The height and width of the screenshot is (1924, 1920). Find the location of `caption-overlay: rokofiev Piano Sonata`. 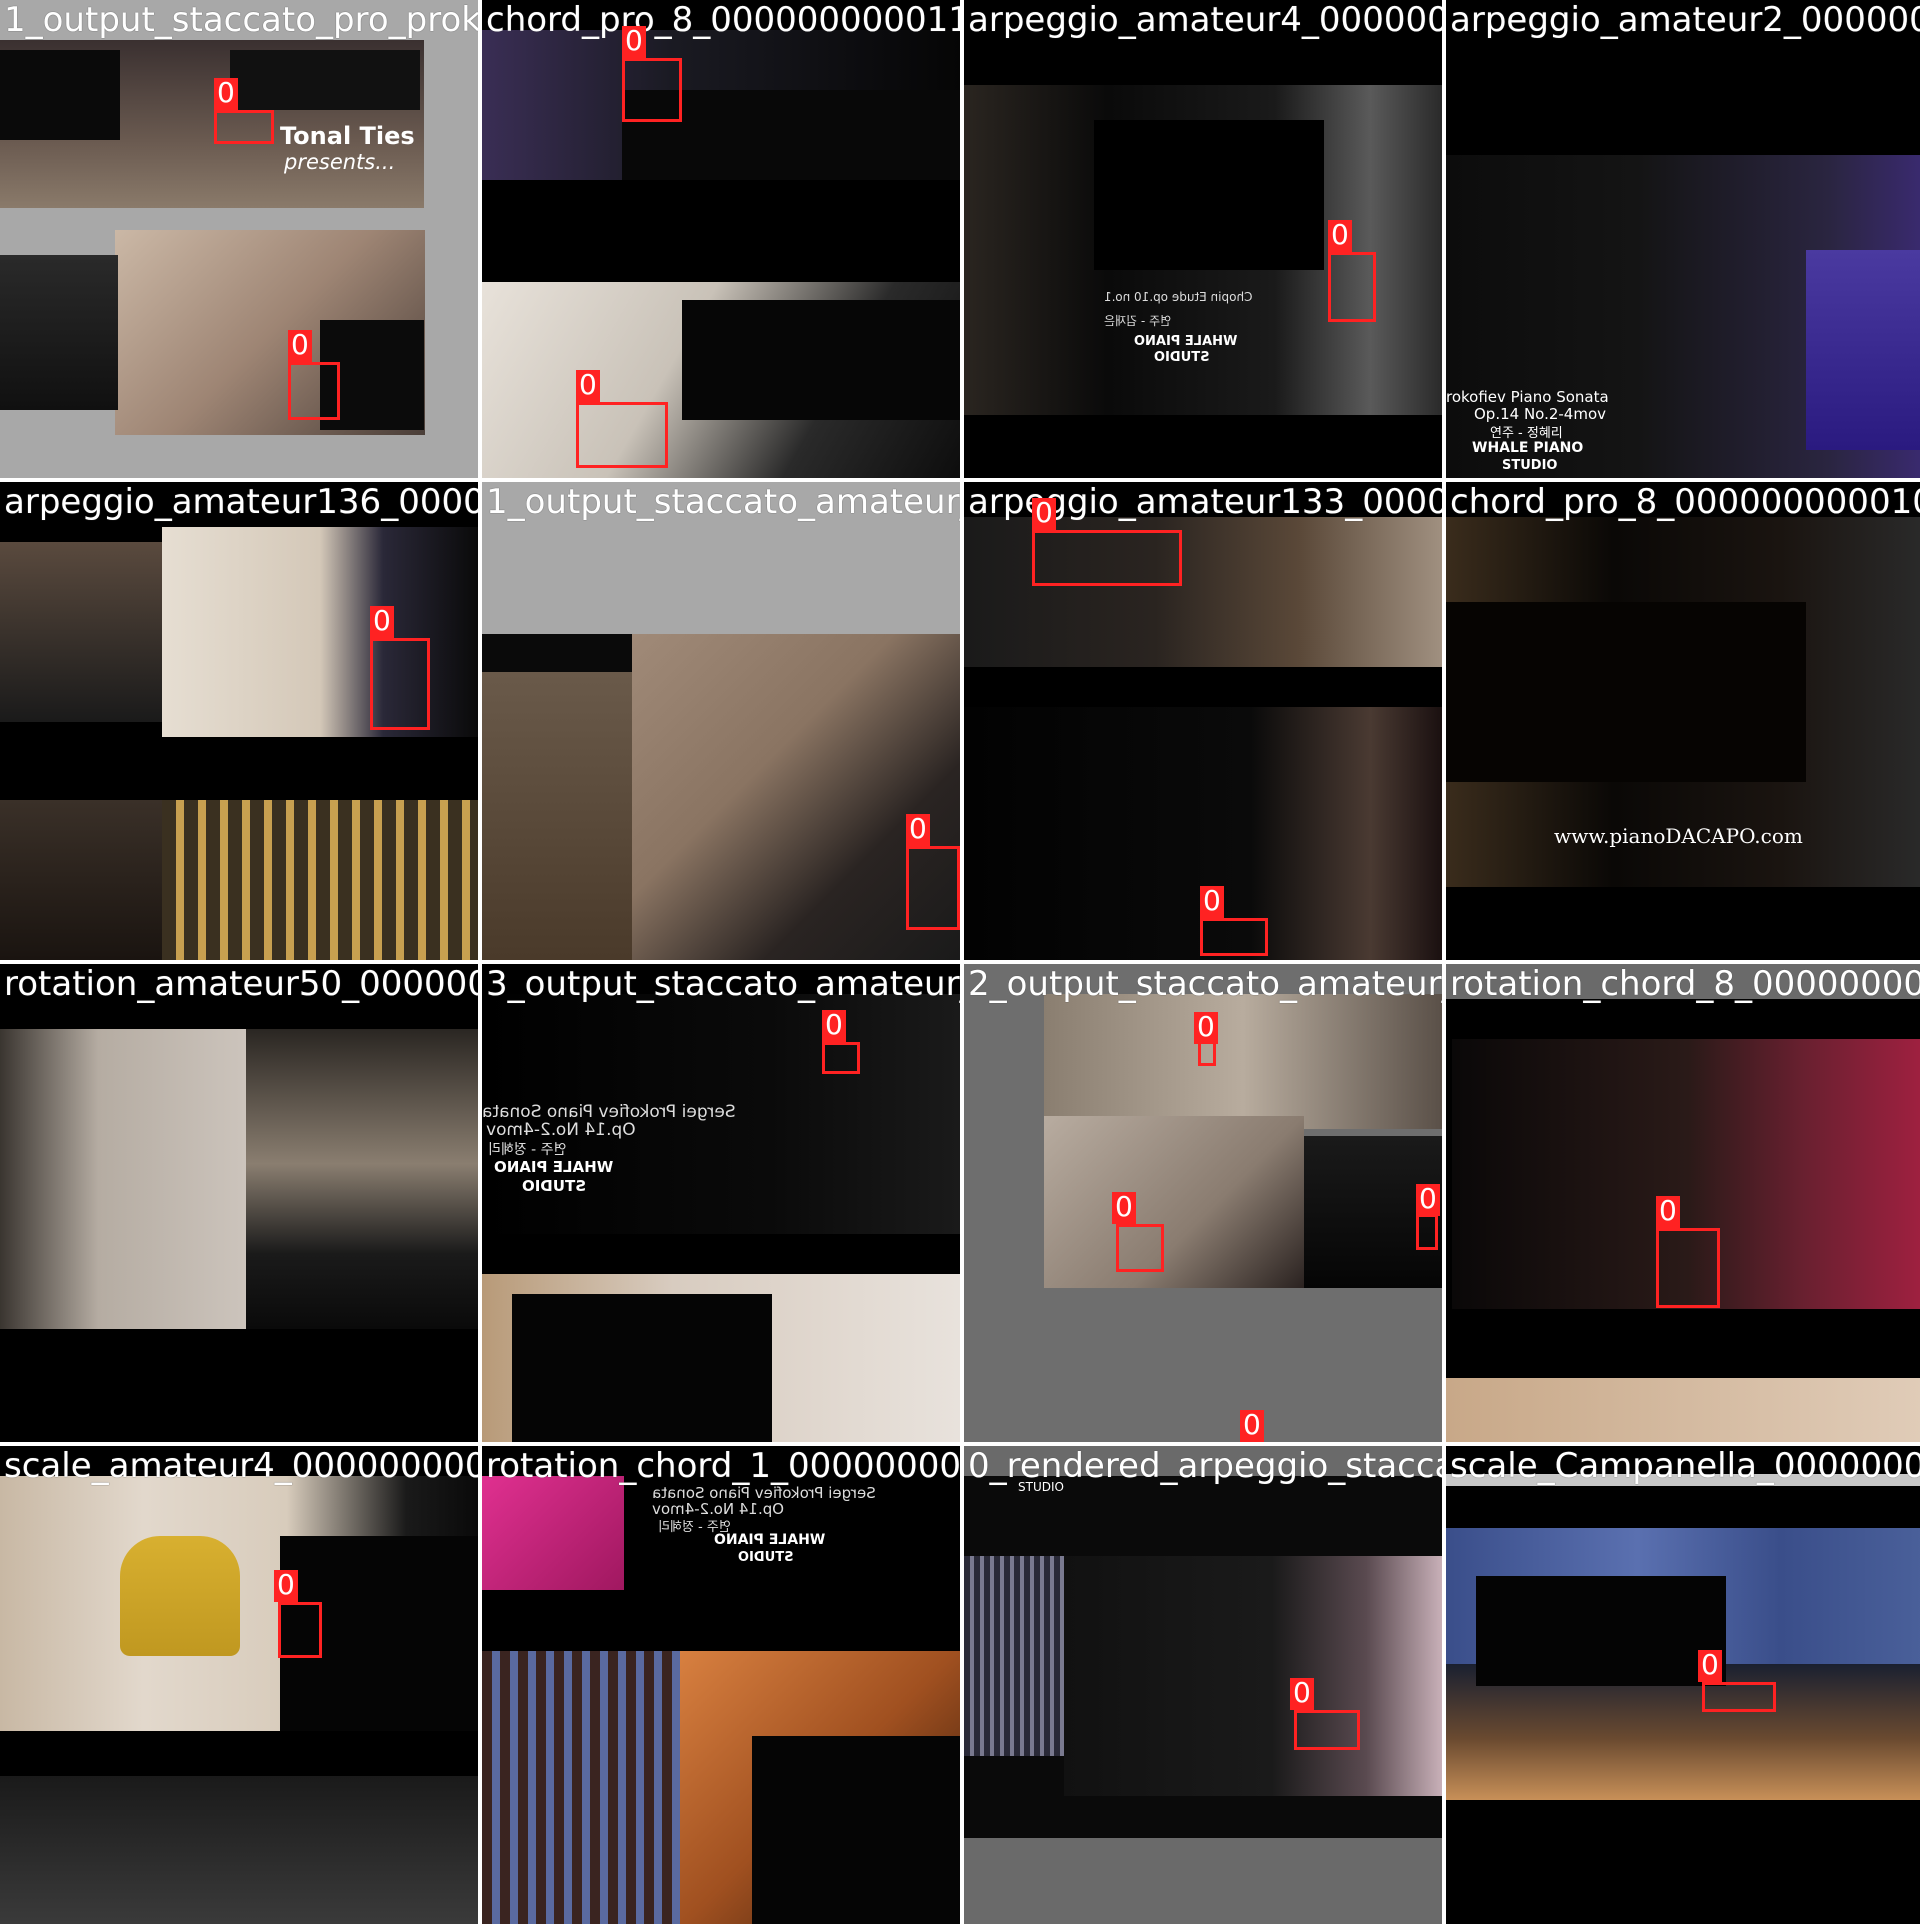

caption-overlay: rokofiev Piano Sonata is located at coordinates (1527, 397).